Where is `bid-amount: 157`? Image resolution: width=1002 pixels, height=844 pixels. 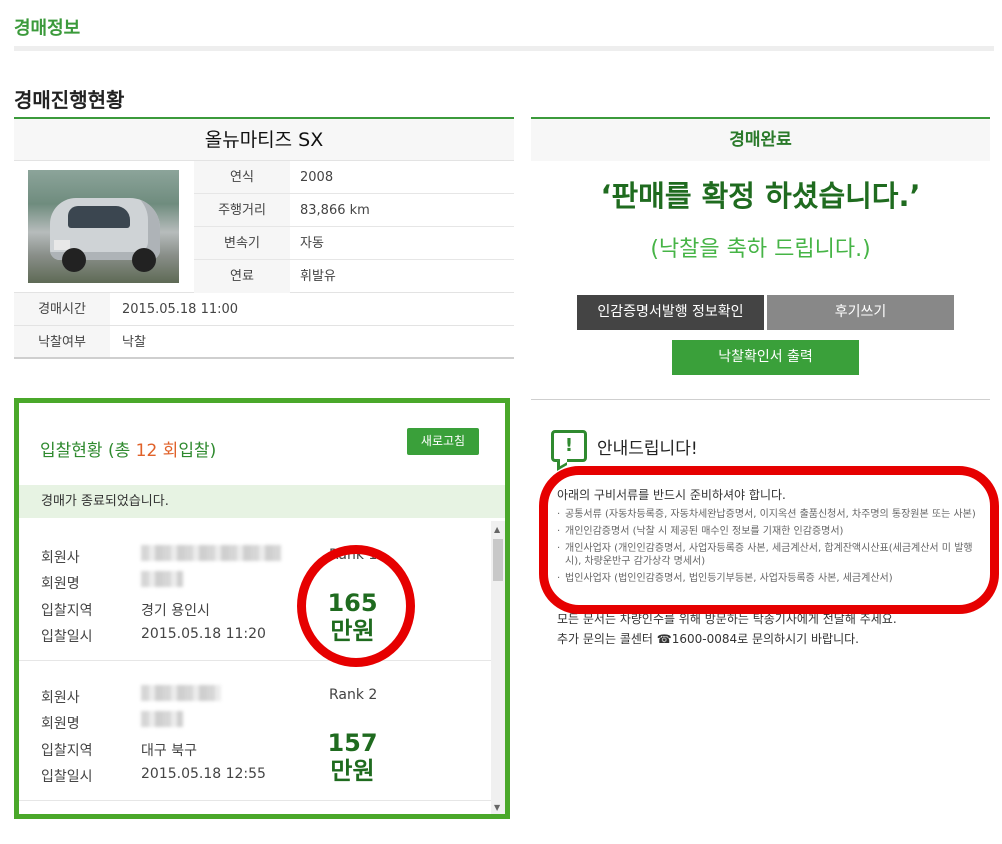
bid-amount: 157 is located at coordinates (352, 743).